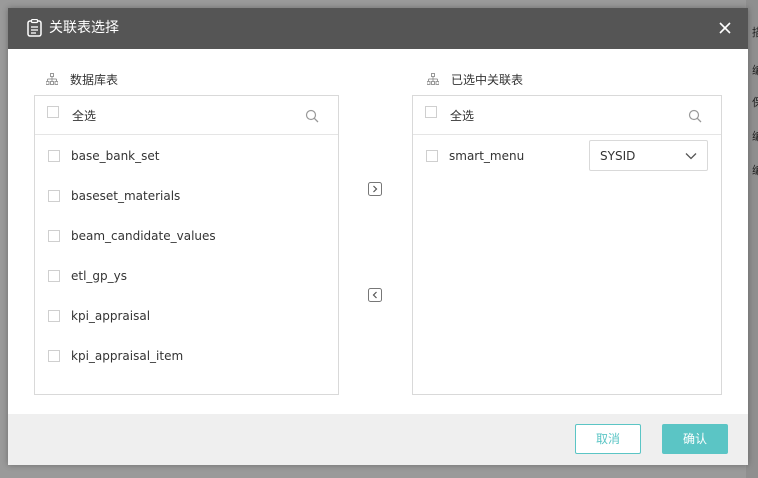 This screenshot has width=758, height=478. Describe the element at coordinates (725, 28) in the screenshot. I see `close-icon` at that location.